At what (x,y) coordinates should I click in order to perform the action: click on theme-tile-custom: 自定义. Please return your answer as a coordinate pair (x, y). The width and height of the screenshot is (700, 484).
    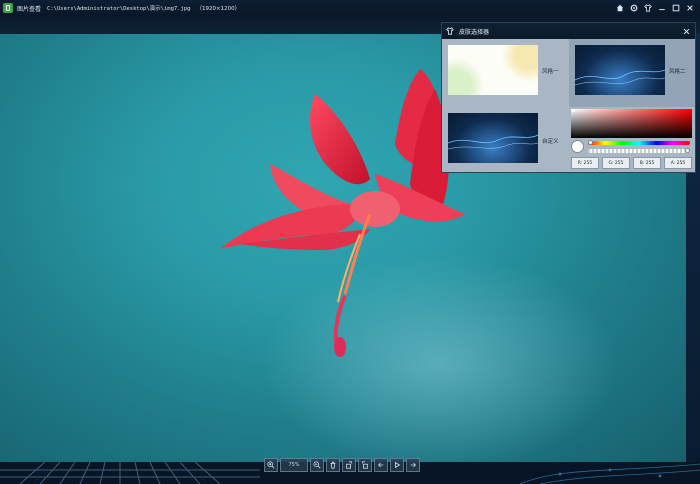
    Looking at the image, I should click on (505, 140).